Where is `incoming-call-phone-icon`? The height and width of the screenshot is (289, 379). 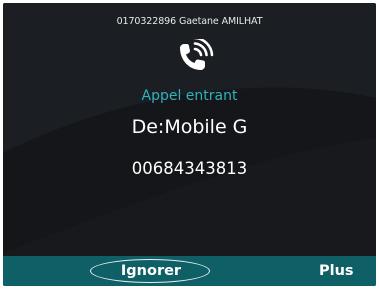
incoming-call-phone-icon is located at coordinates (197, 54).